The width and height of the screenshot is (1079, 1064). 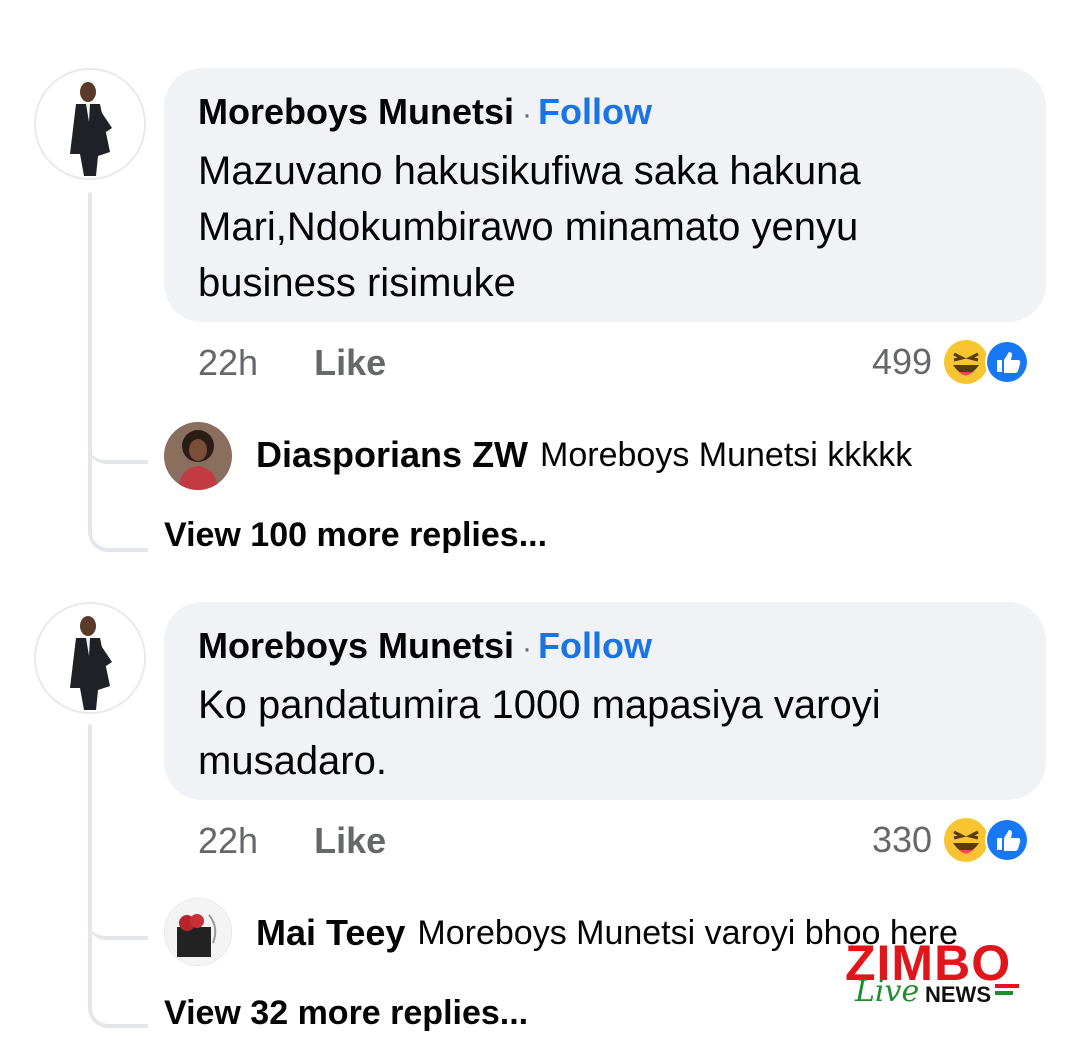 What do you see at coordinates (930, 972) in the screenshot?
I see `zimbo-live-news-watermark: ZIMBO Live NEWS` at bounding box center [930, 972].